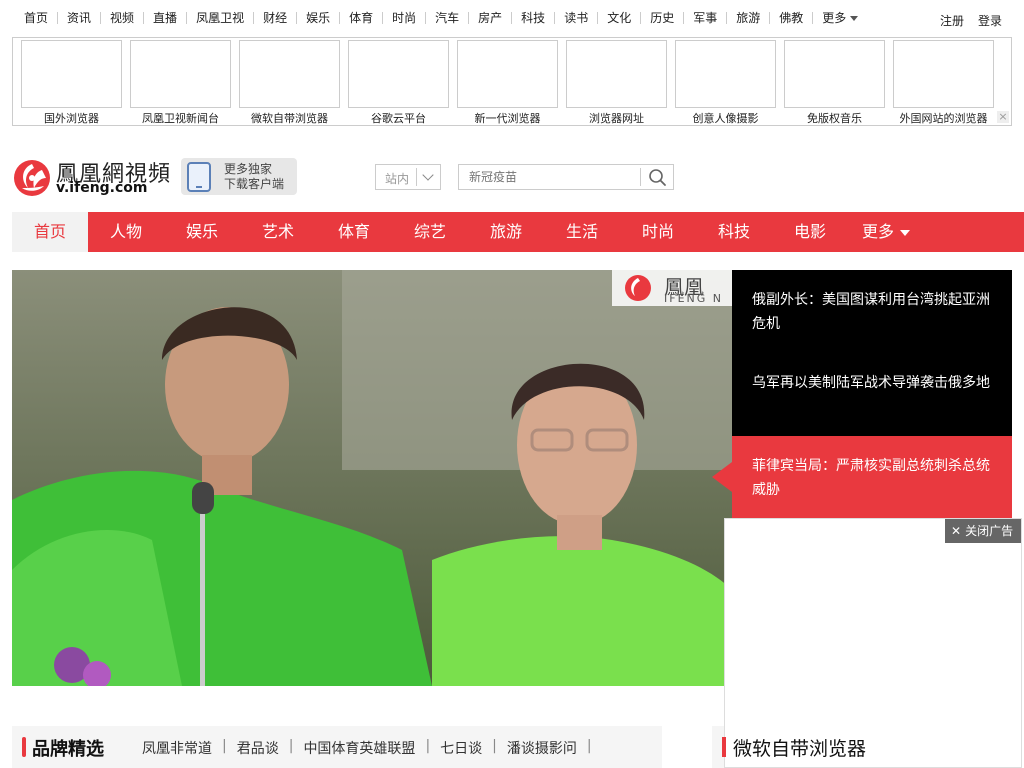 Image resolution: width=1024 pixels, height=768 pixels. I want to click on ad-tile-caption: 外国网站的浏览器, so click(943, 118).